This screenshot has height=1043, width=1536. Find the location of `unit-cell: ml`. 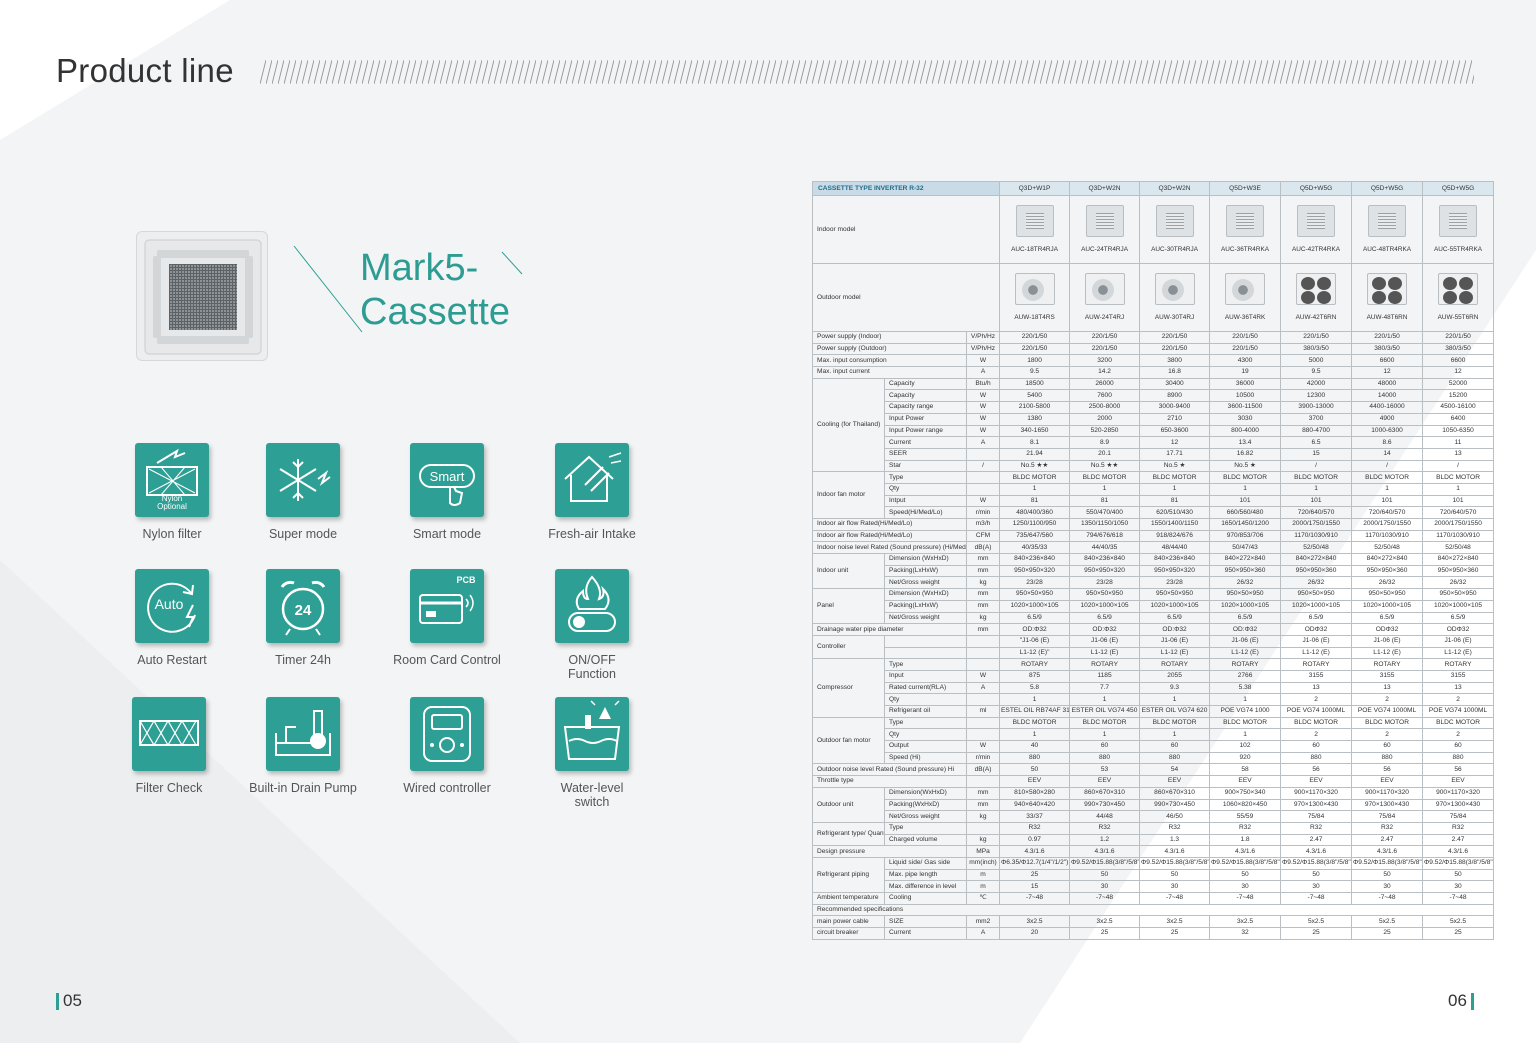

unit-cell: ml is located at coordinates (983, 711).